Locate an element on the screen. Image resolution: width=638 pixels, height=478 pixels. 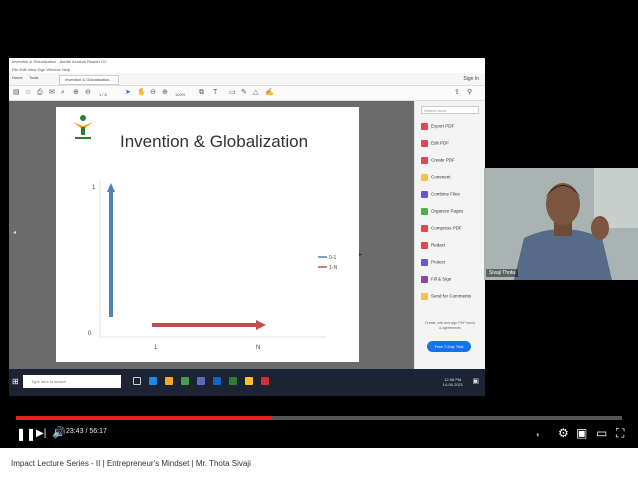
edge-browser-icon is located at coordinates (153, 381).